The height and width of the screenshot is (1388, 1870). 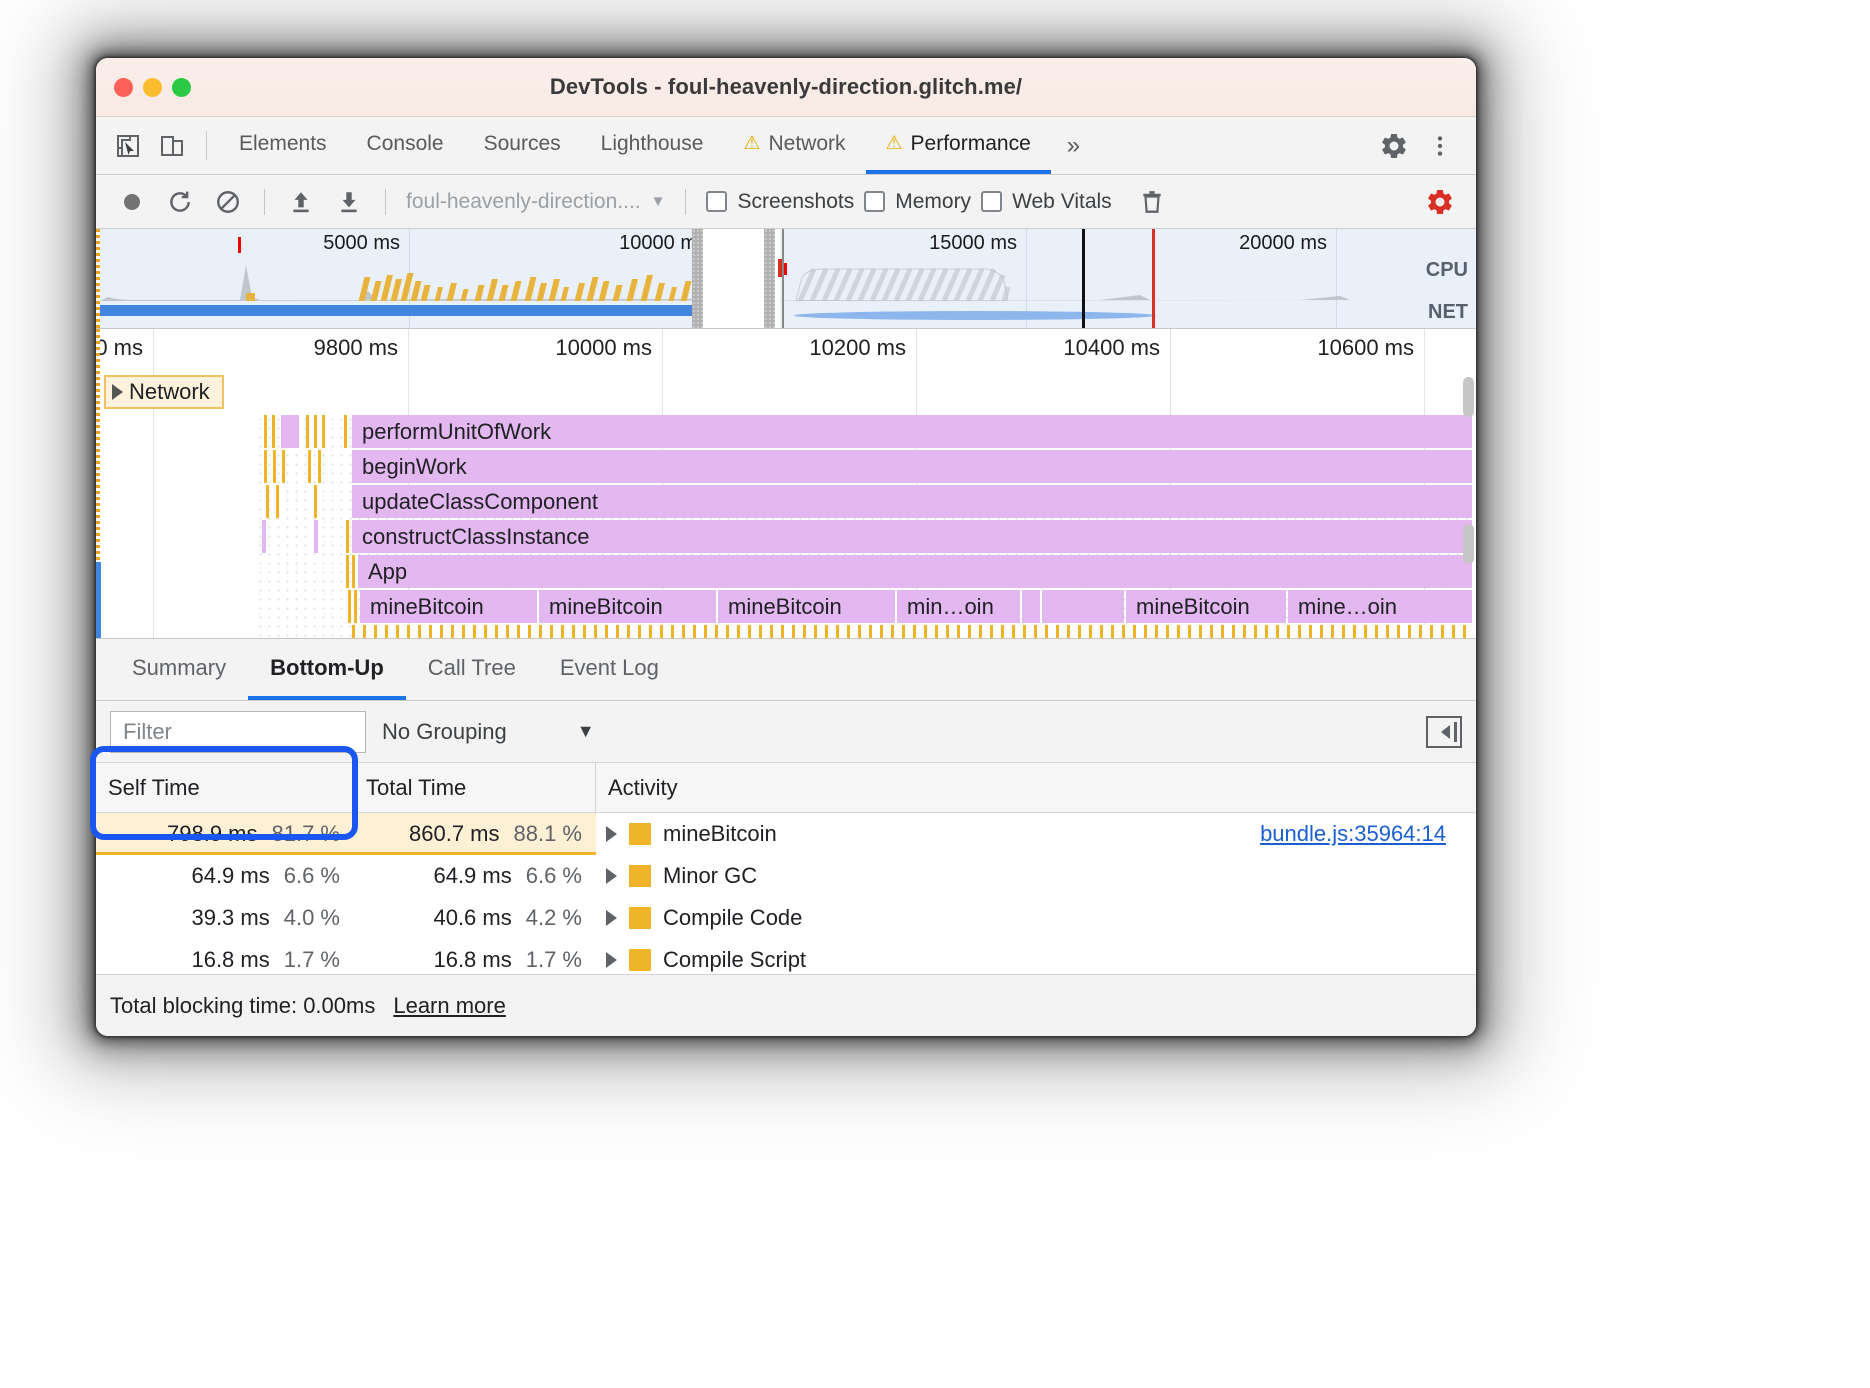 I want to click on self-time-percent: 6.6 %, so click(x=311, y=875).